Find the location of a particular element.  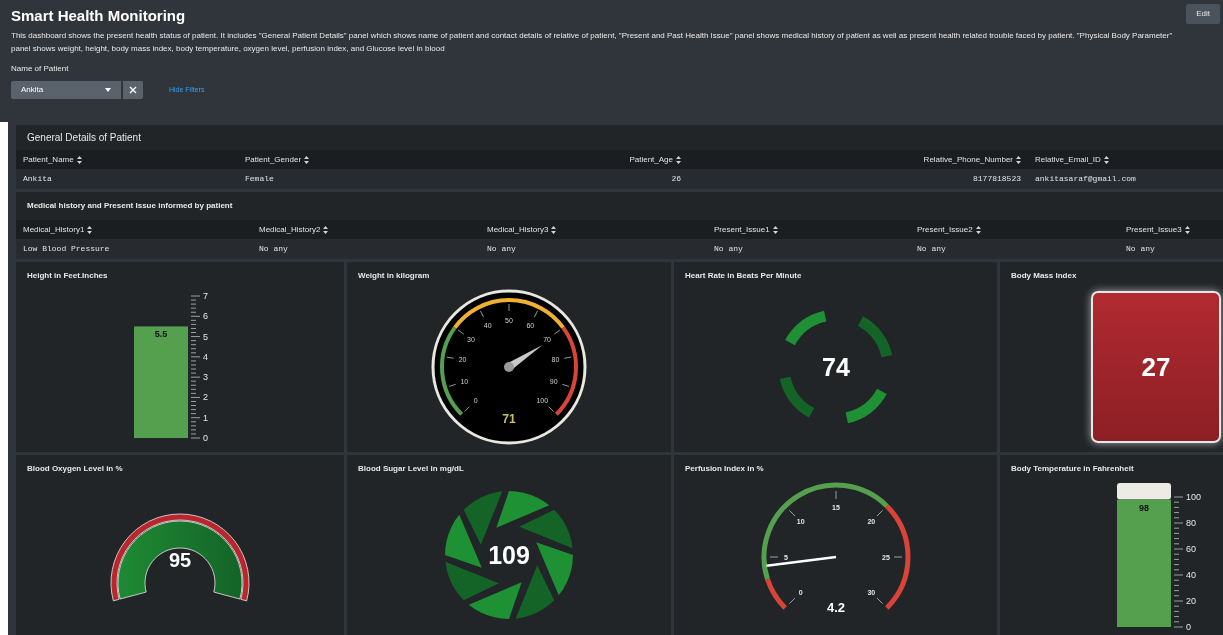

bar-value: 5.5 is located at coordinates (161, 334).